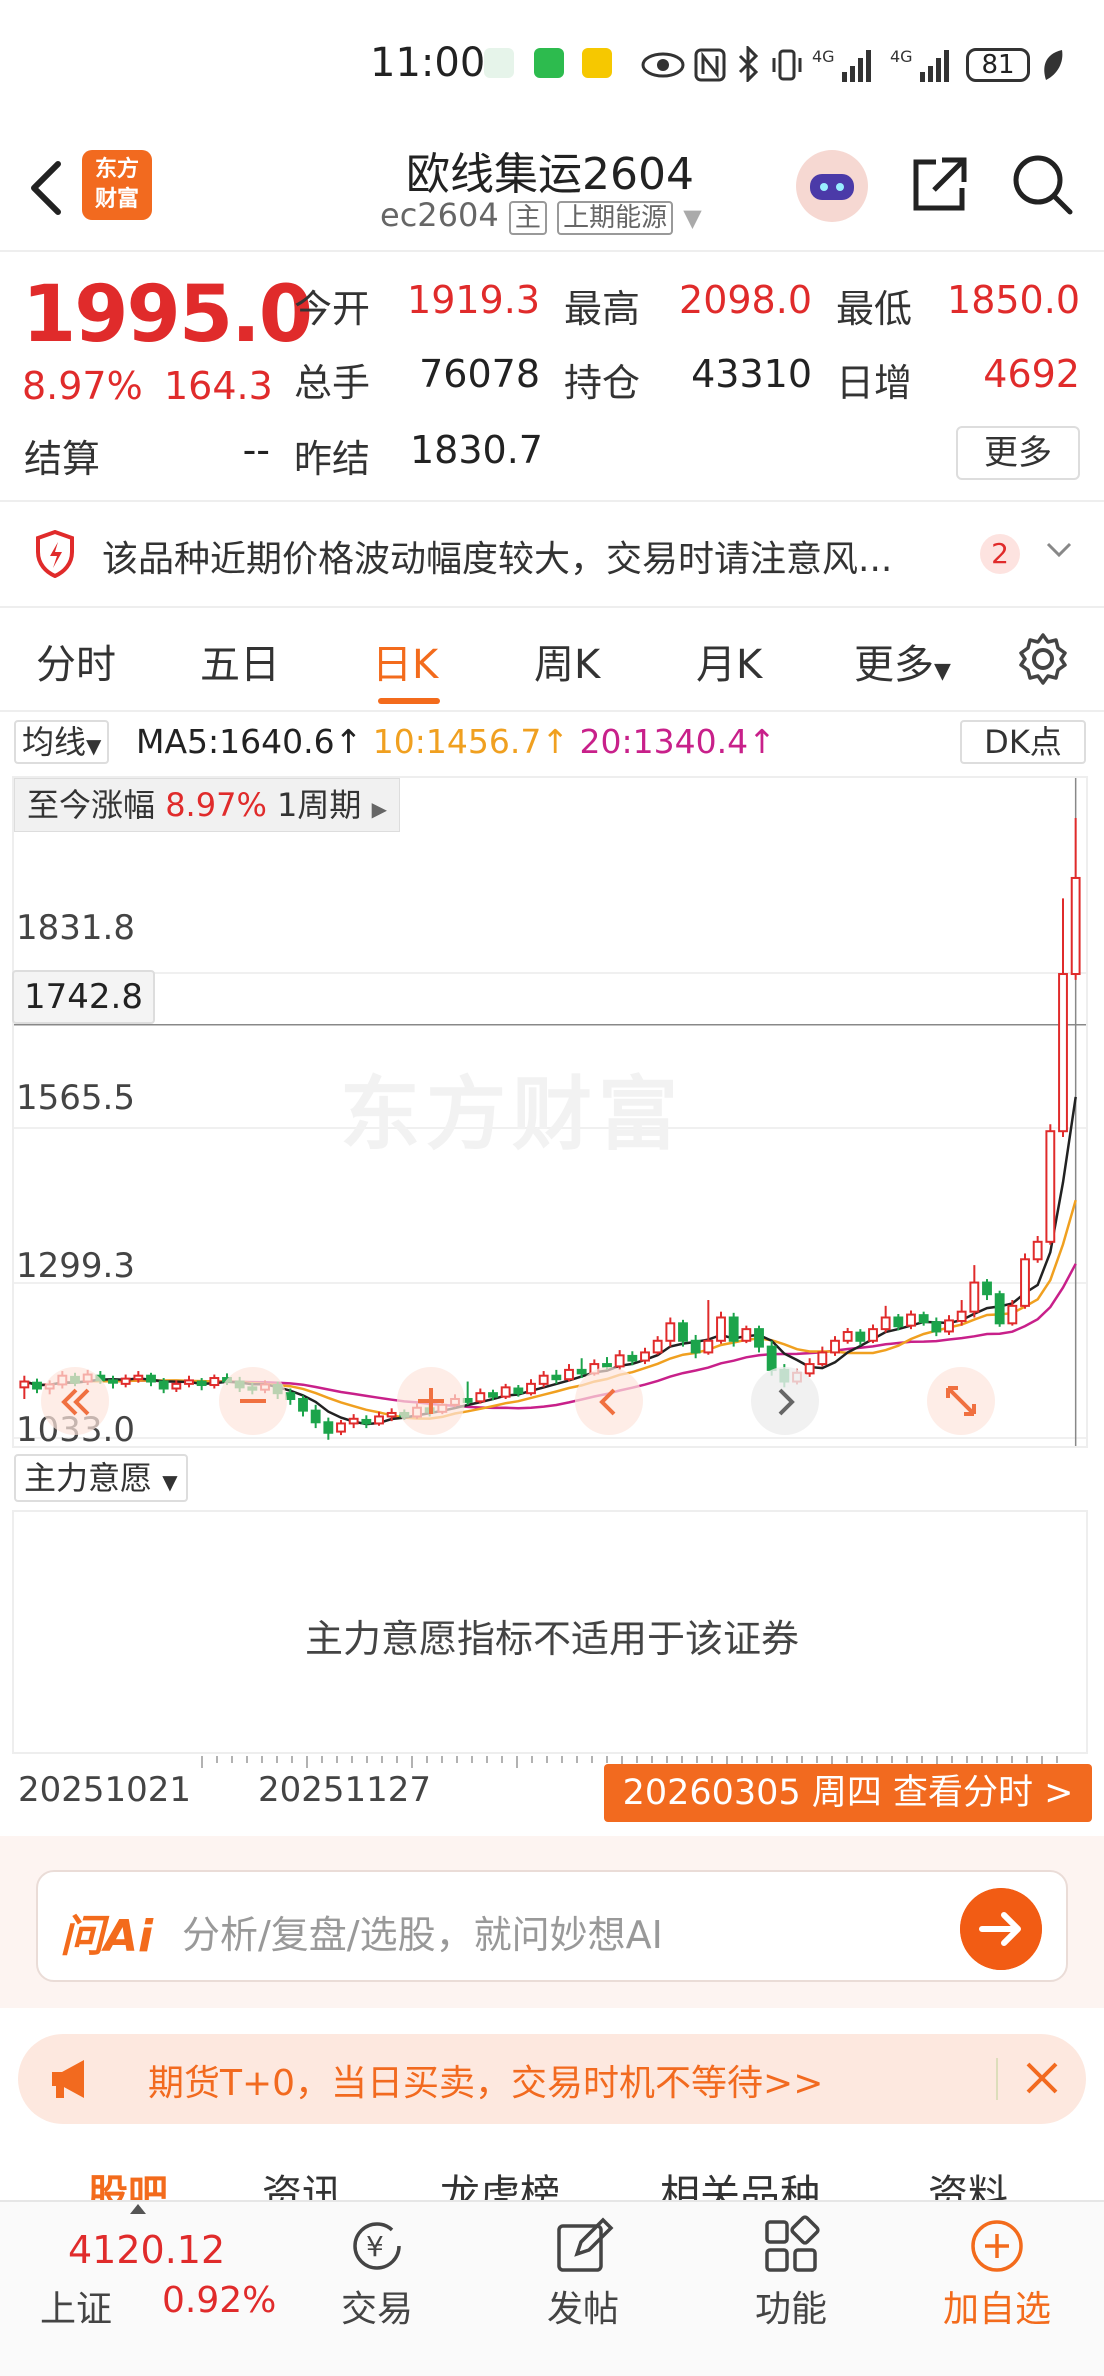 This screenshot has height=2376, width=1104. Describe the element at coordinates (377, 2273) in the screenshot. I see `nav-trade: ¥ 交易` at that location.